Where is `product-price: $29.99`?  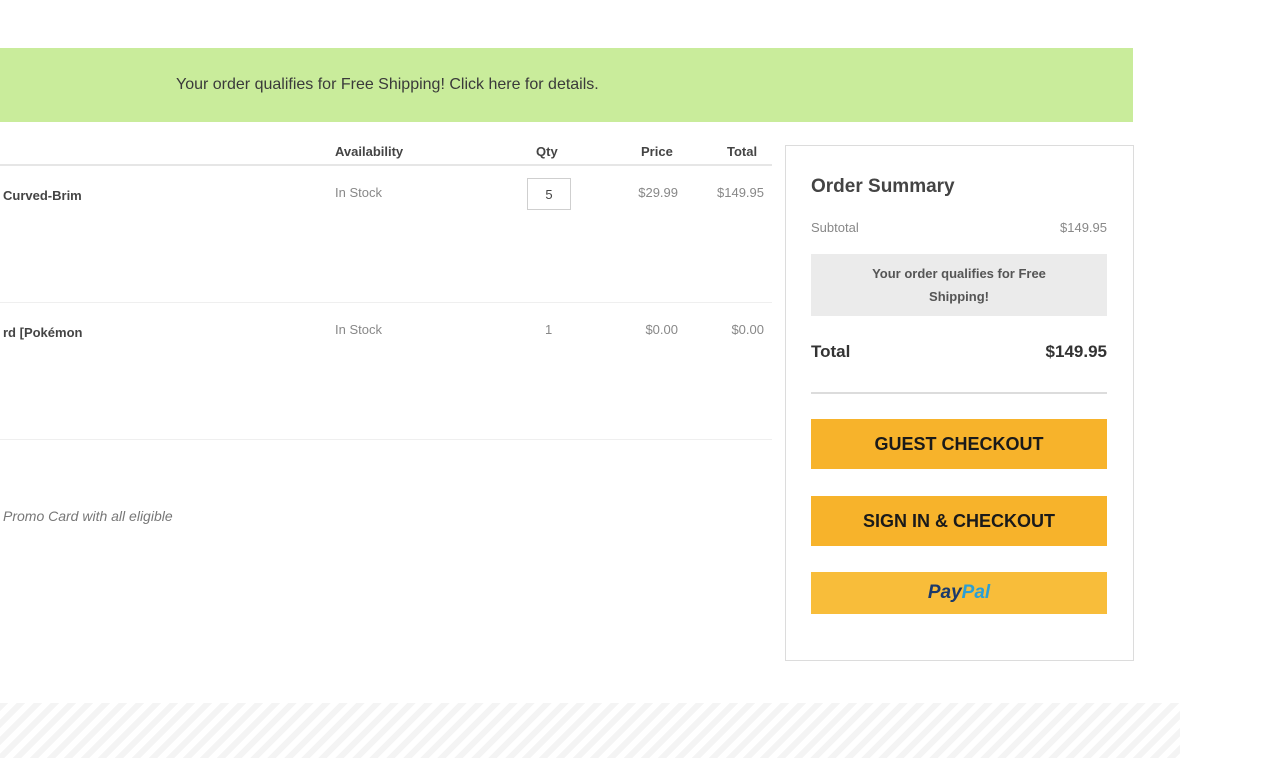 product-price: $29.99 is located at coordinates (658, 192).